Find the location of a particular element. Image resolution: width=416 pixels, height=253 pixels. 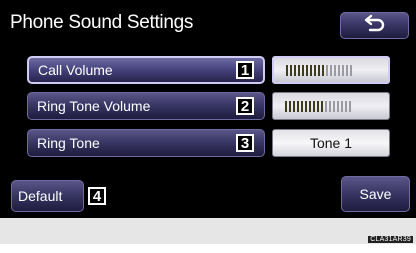

ring-tone-button: Ring Tone is located at coordinates (146, 143).